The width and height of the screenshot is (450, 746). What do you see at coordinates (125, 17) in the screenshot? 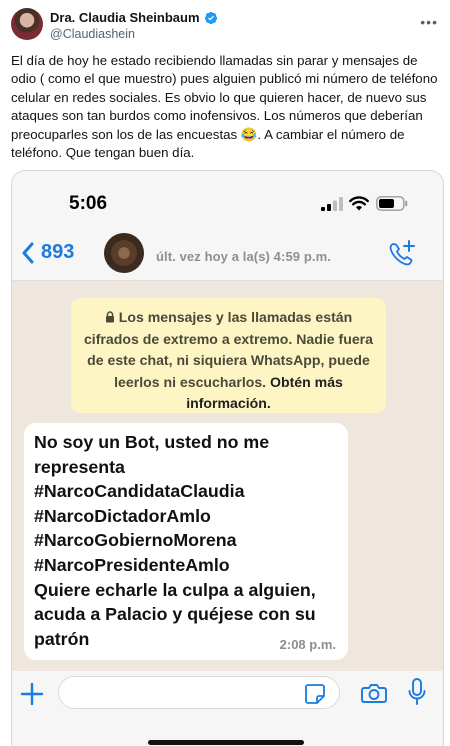
I see `author-display-name: Dra. Claudia Sheinbaum` at bounding box center [125, 17].